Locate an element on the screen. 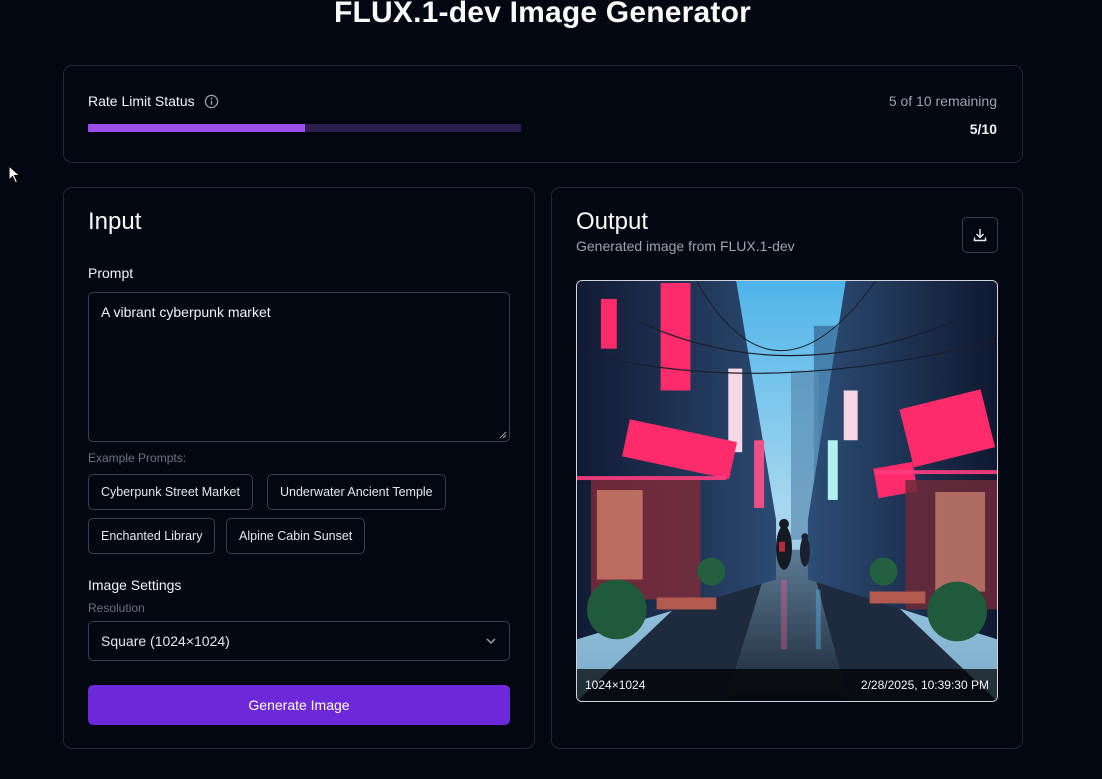  example-chip-cyberpunk: Cyberpunk Street Market is located at coordinates (170, 492).